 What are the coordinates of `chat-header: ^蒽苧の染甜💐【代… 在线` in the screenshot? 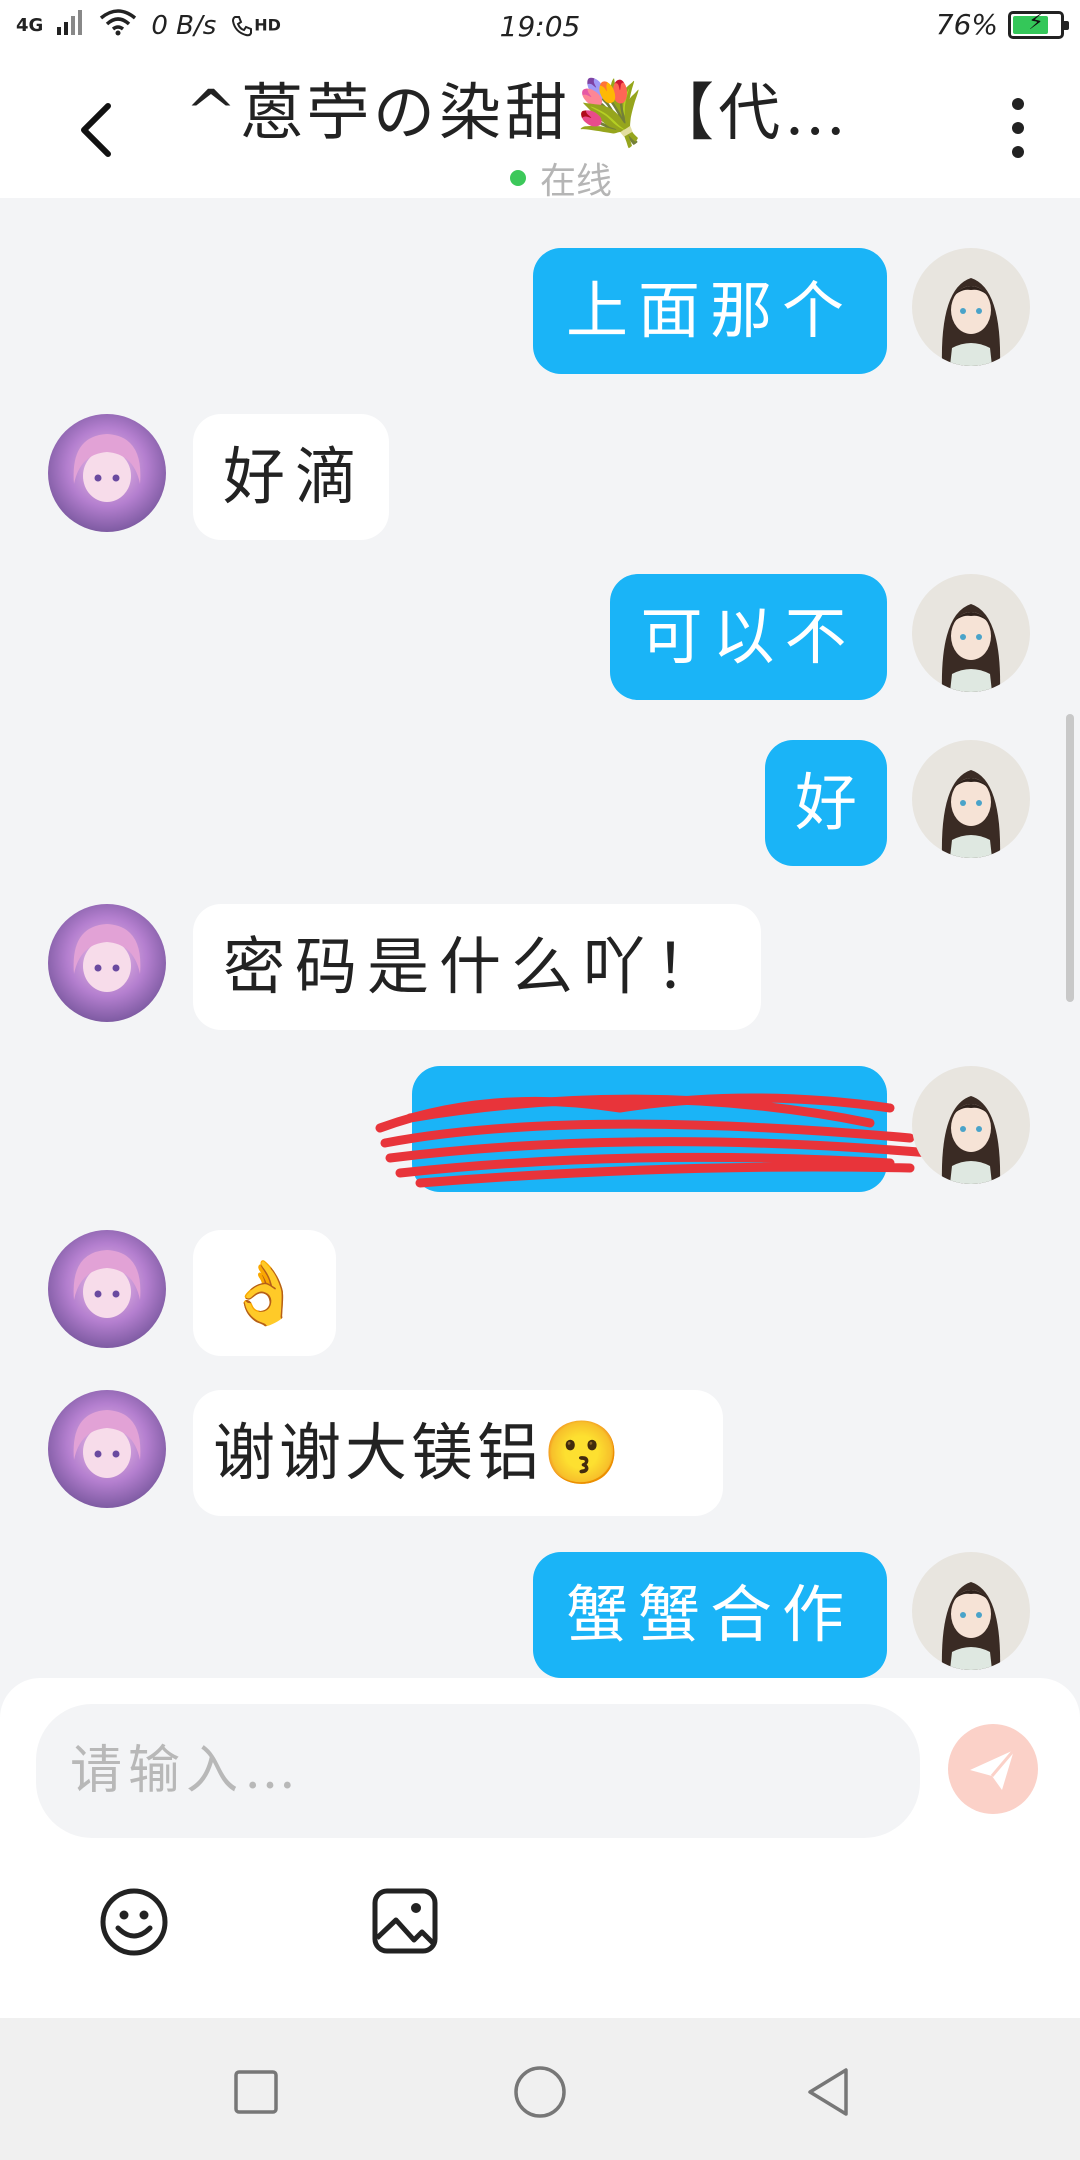 It's located at (540, 127).